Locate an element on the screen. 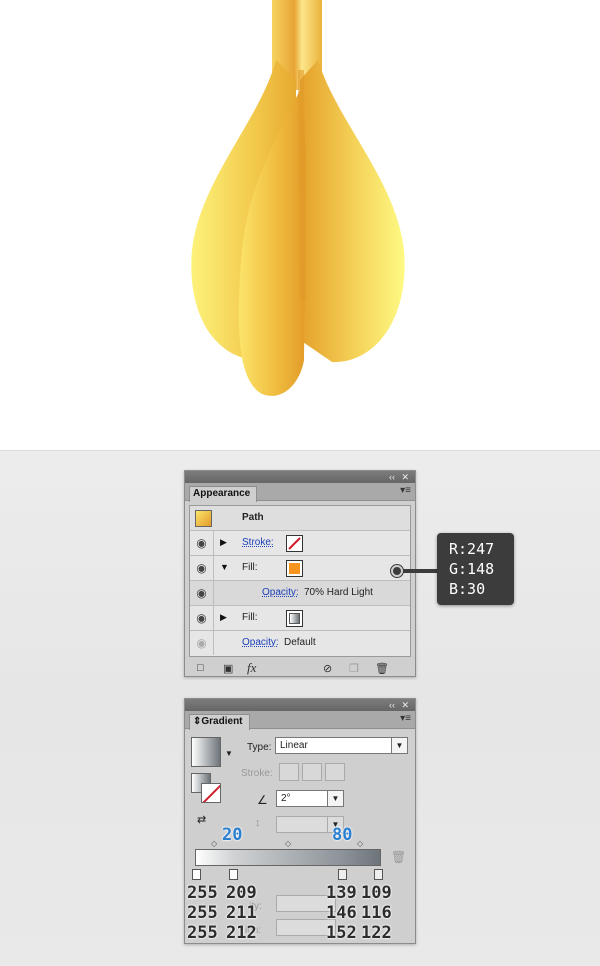 The image size is (600, 966). appearance-header-row: Path is located at coordinates (300, 518).